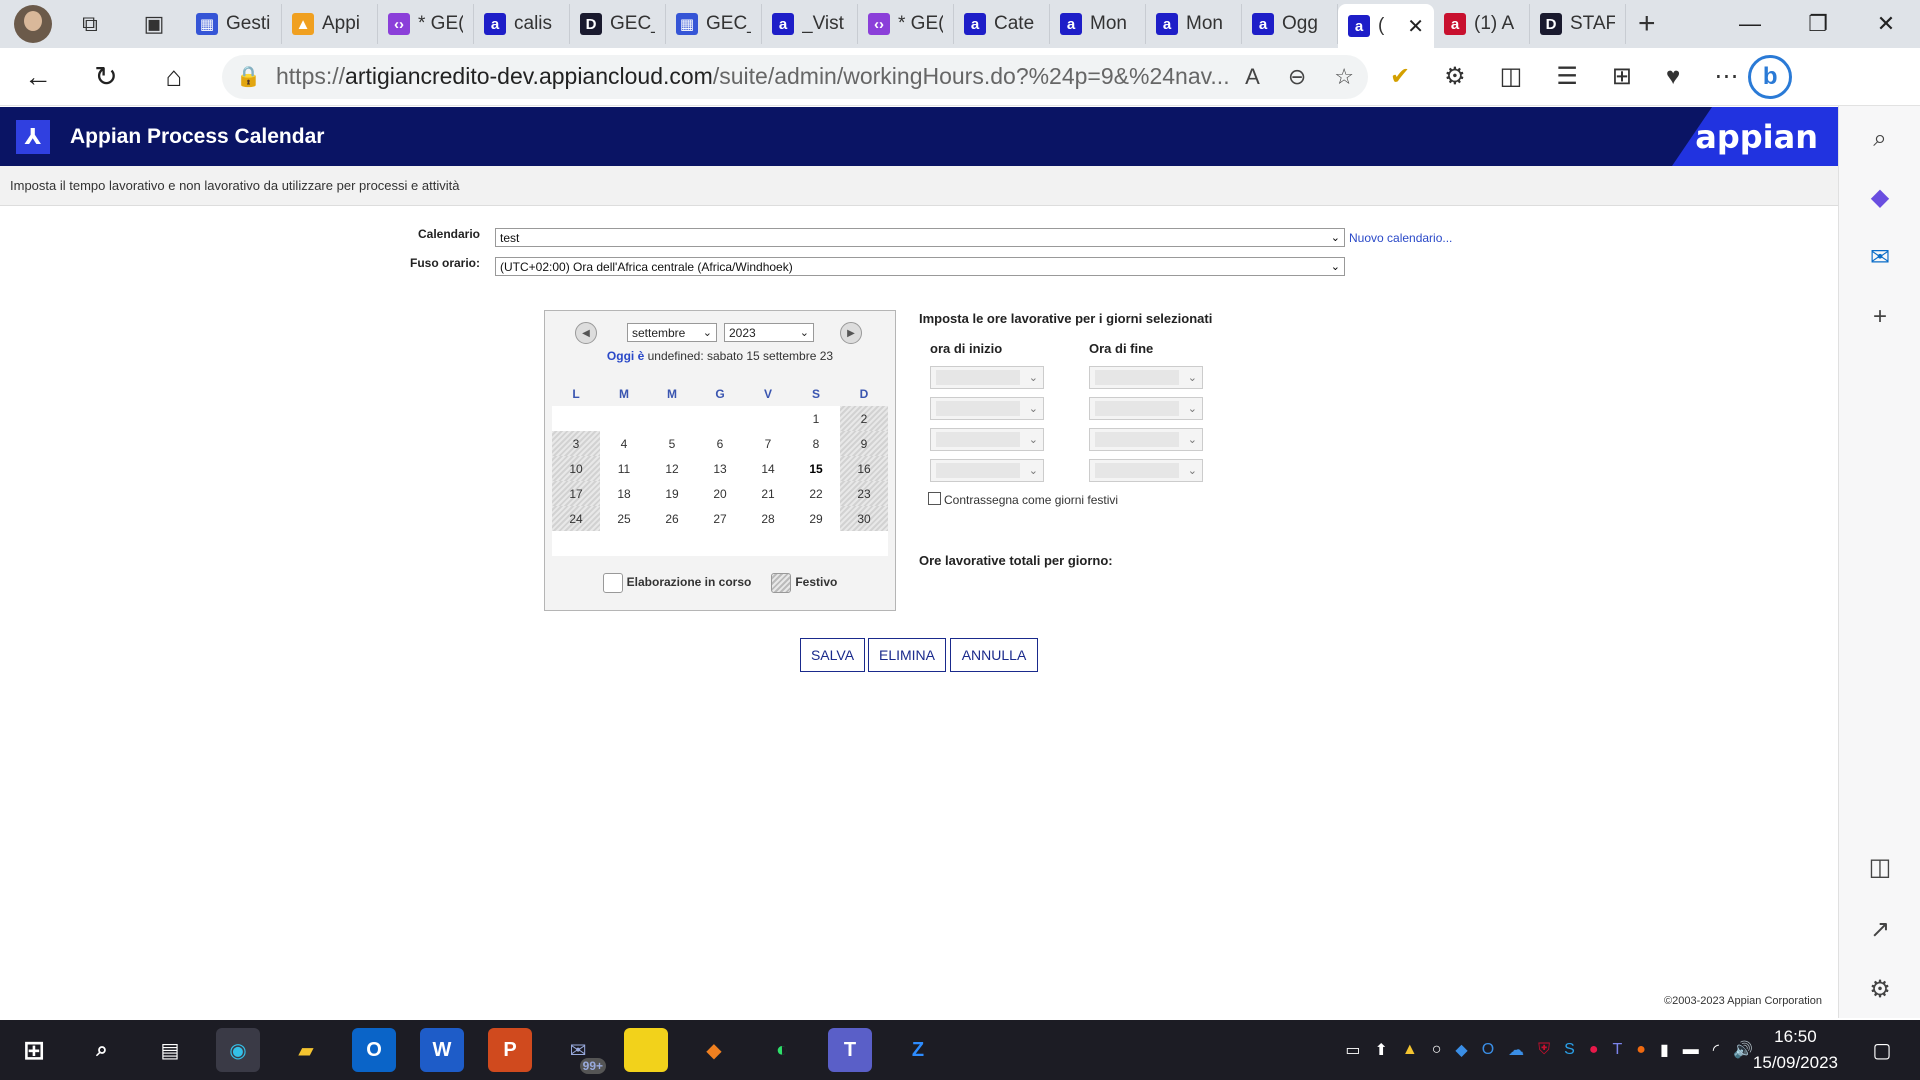 The width and height of the screenshot is (1920, 1080). Describe the element at coordinates (850, 1050) in the screenshot. I see `teams-icon: T` at that location.